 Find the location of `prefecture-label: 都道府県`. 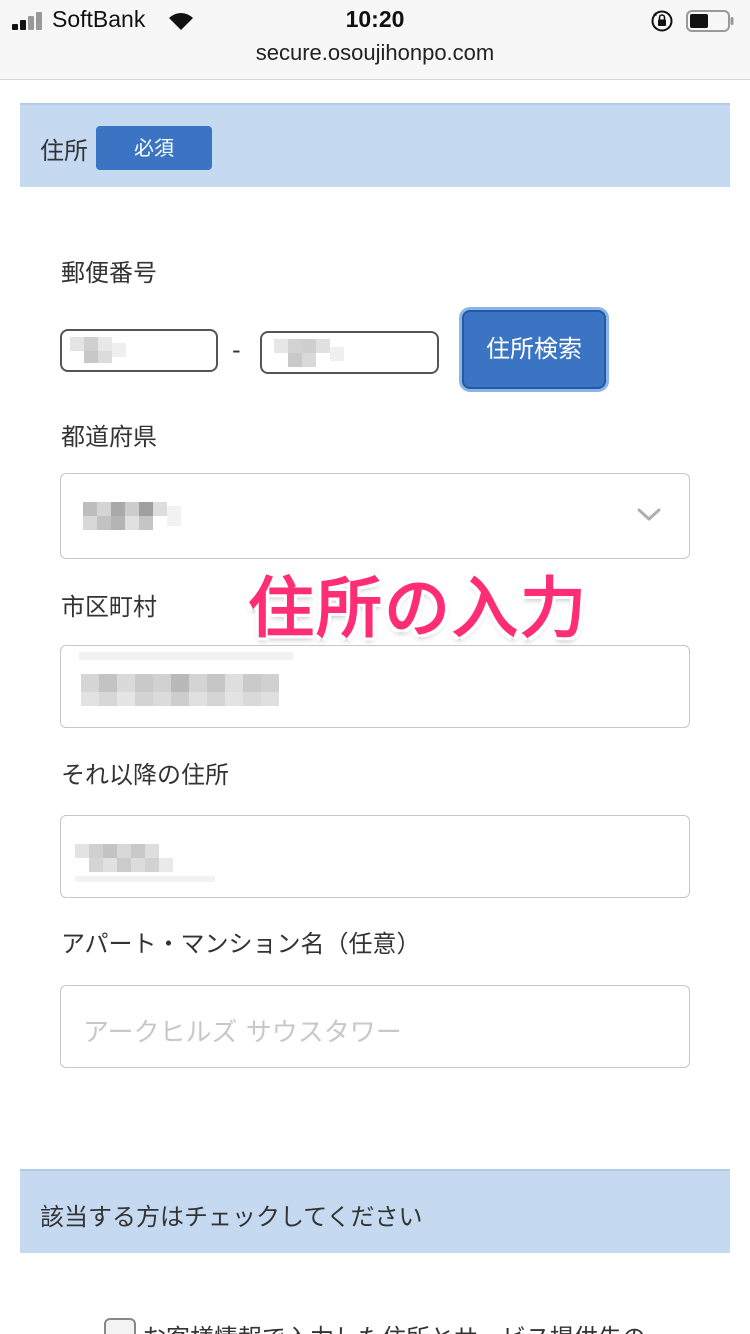

prefecture-label: 都道府県 is located at coordinates (109, 437).